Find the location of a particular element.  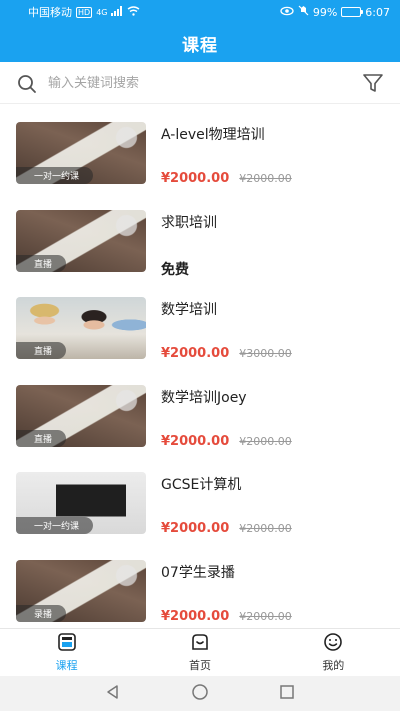

course-item: 录播 07学生录播 ¥2000.00 ¥2000.00 is located at coordinates (200, 585).